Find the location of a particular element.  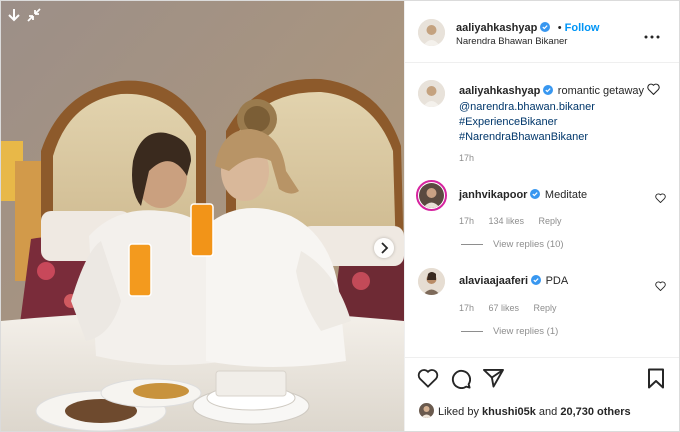

caption-username: aaliyahkashyap is located at coordinates (499, 91).